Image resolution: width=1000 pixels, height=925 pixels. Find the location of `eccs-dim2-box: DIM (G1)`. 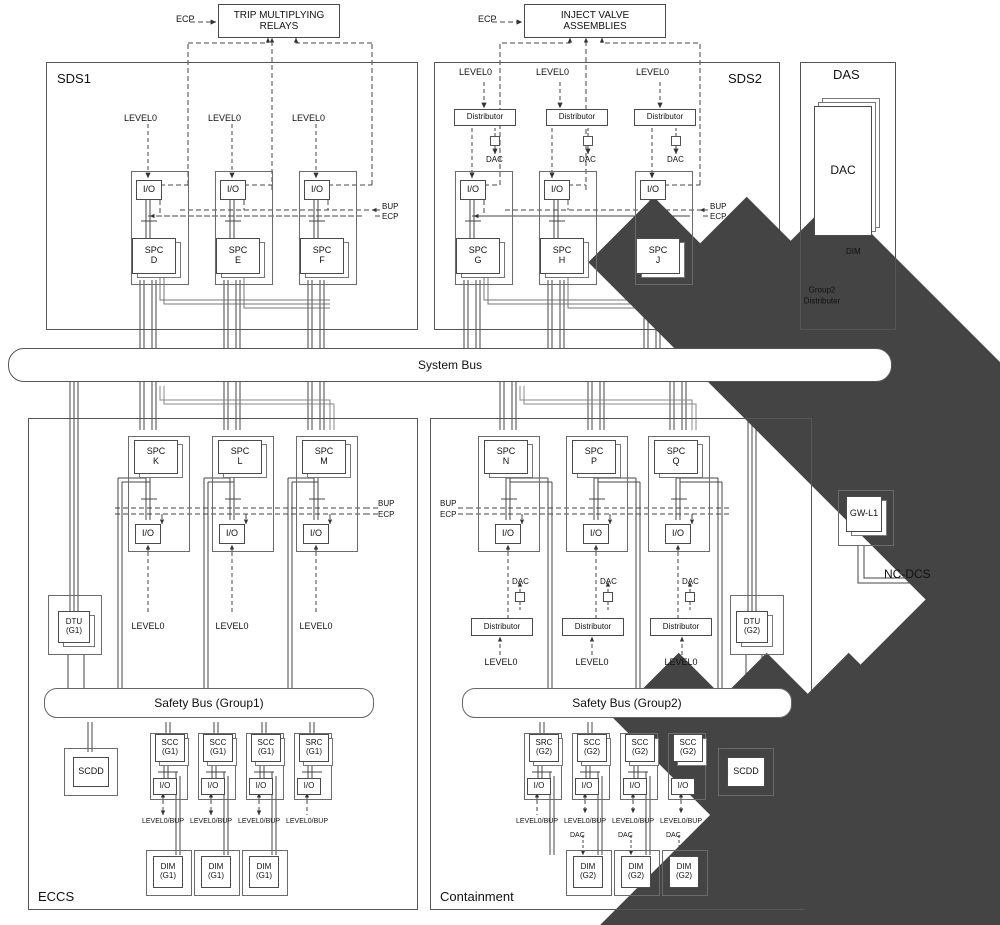

eccs-dim2-box: DIM (G1) is located at coordinates (216, 872).